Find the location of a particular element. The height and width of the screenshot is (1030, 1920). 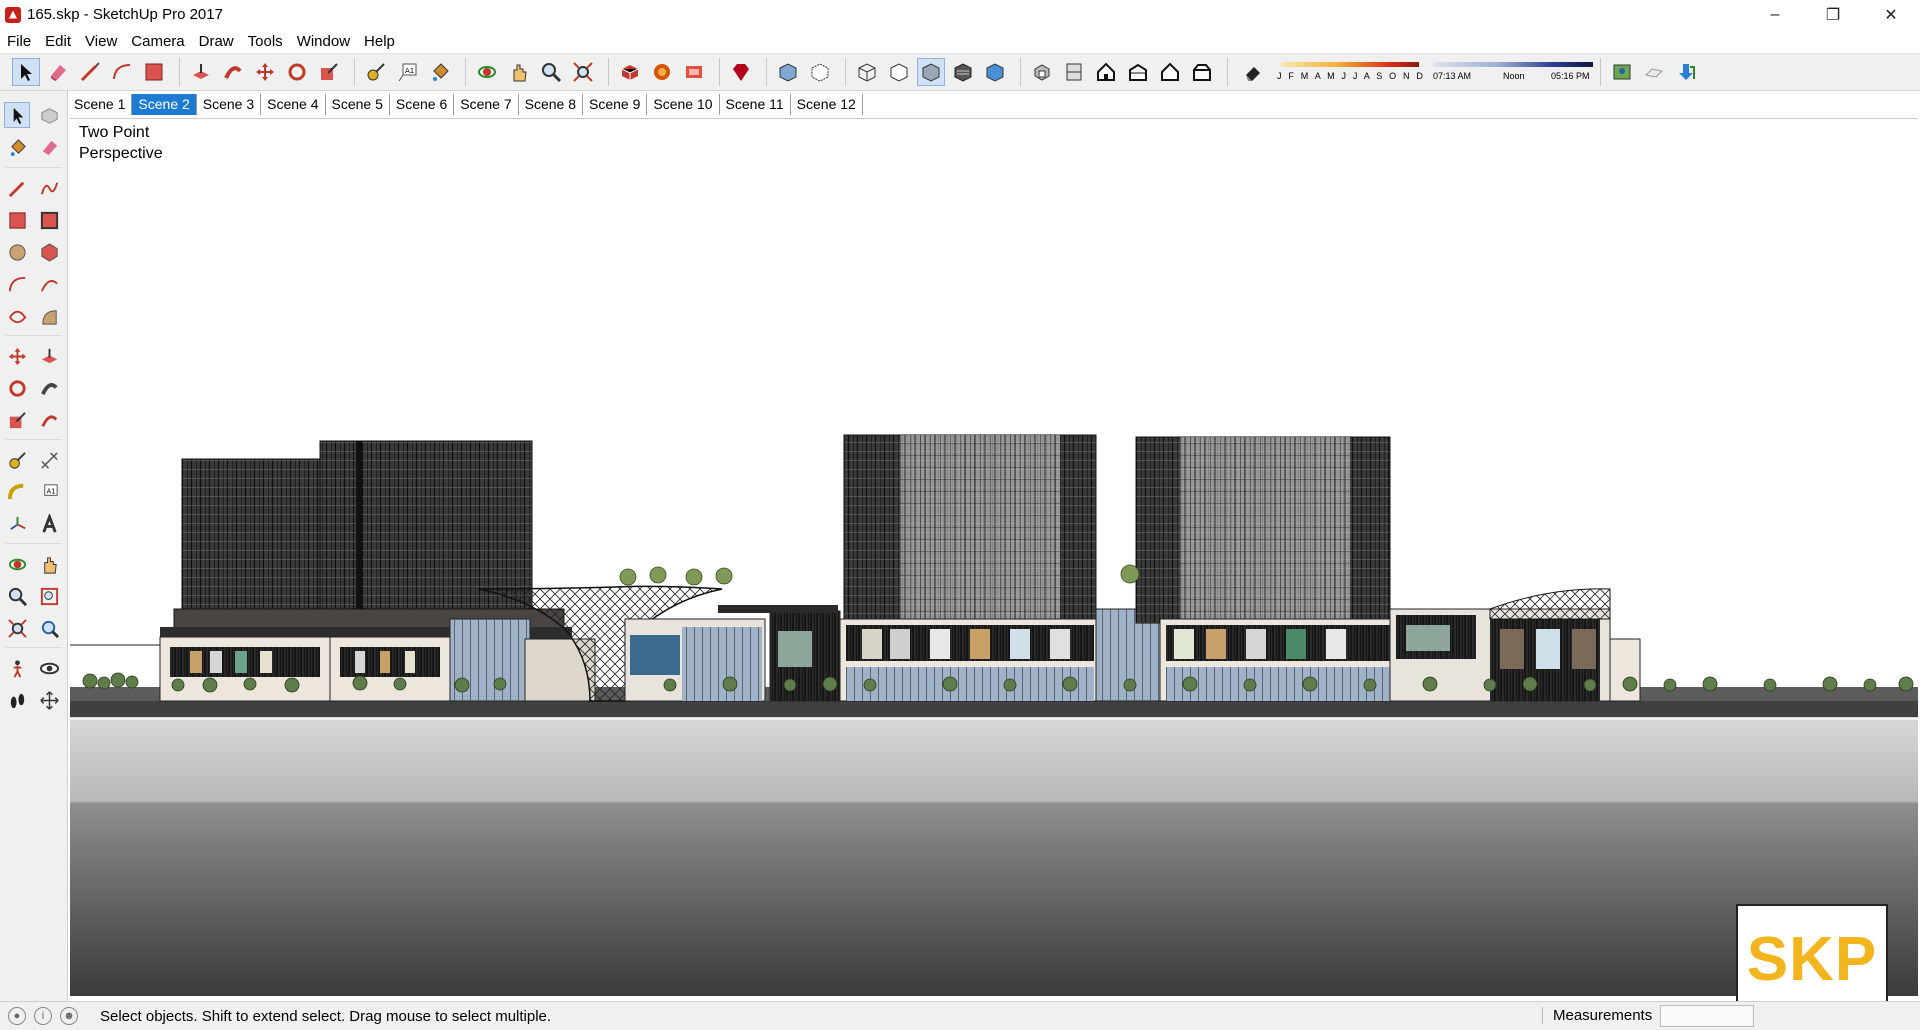

two-point-arc-icon is located at coordinates (49, 284).